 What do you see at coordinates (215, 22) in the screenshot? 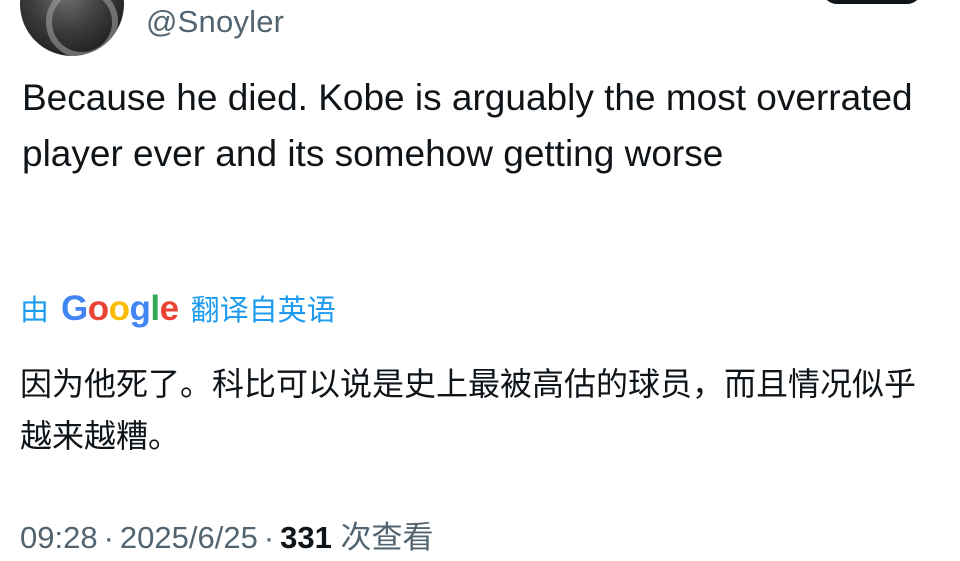
I see `user-handle: @Snoyler` at bounding box center [215, 22].